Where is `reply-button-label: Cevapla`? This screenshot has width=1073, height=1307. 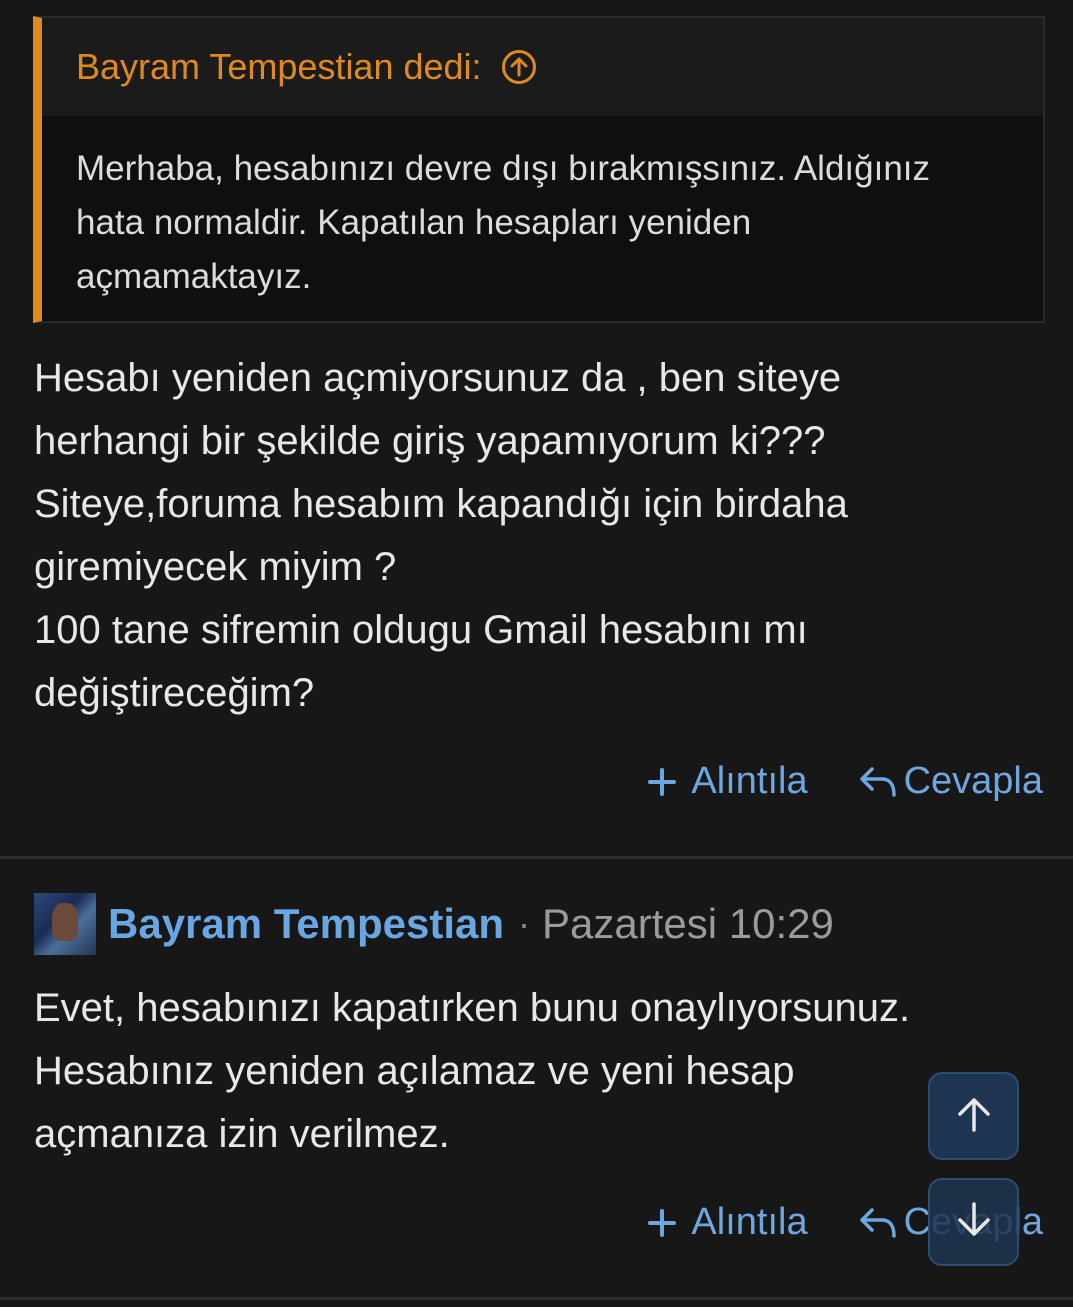
reply-button-label: Cevapla is located at coordinates (973, 781).